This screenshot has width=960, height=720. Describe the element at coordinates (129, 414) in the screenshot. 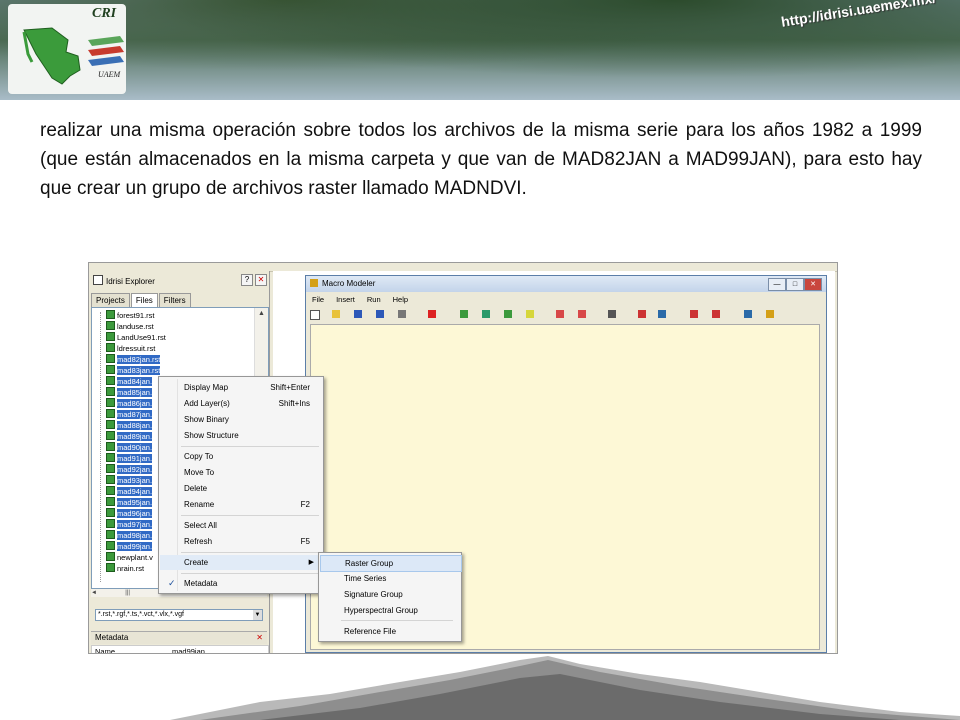

I see `list-item: mad87jan.` at that location.